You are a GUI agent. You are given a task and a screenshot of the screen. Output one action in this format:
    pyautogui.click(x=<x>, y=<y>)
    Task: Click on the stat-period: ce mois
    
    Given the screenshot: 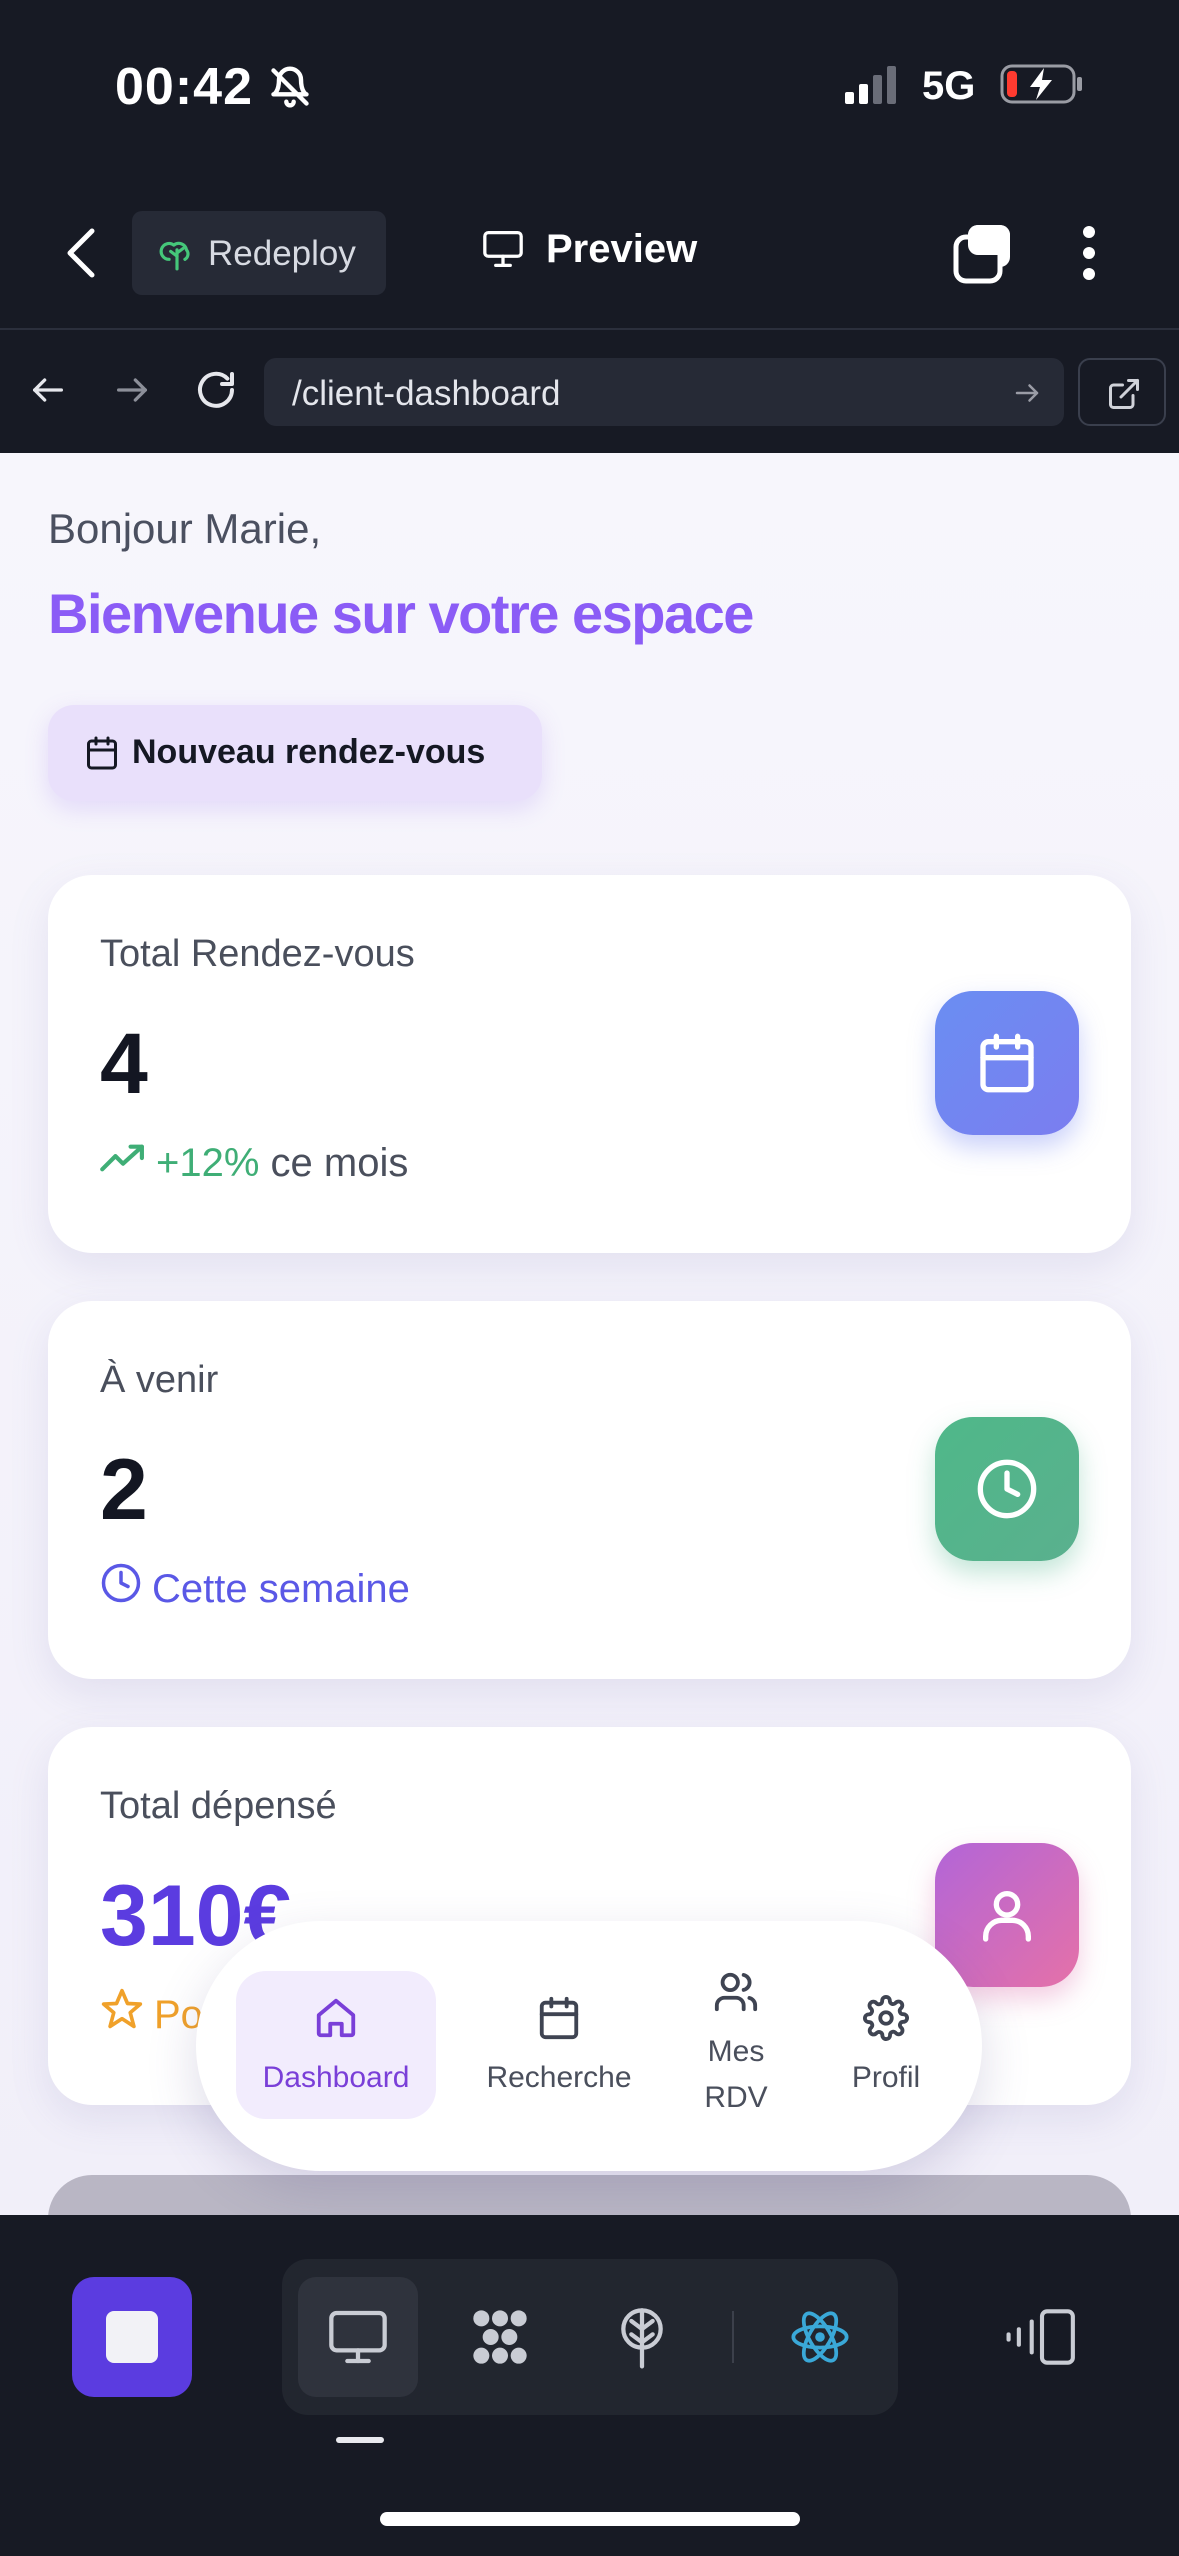 What is the action you would take?
    pyautogui.click(x=334, y=1163)
    